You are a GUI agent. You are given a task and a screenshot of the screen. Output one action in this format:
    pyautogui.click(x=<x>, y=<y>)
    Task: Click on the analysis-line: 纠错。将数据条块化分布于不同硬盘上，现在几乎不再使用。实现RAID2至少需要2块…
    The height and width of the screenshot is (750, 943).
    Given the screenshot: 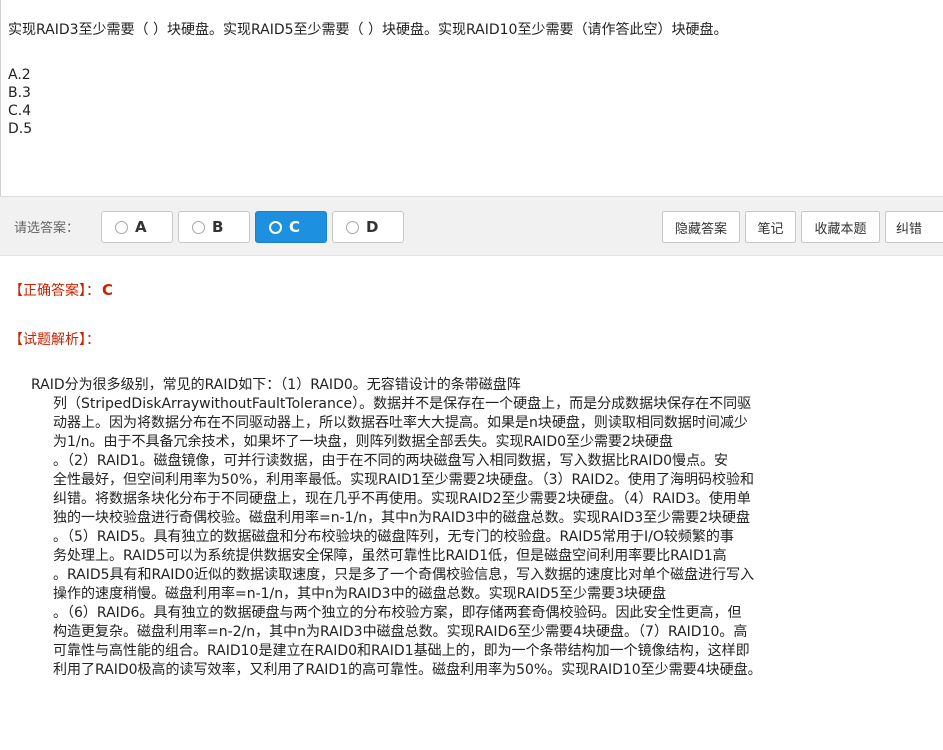 What is the action you would take?
    pyautogui.click(x=402, y=499)
    